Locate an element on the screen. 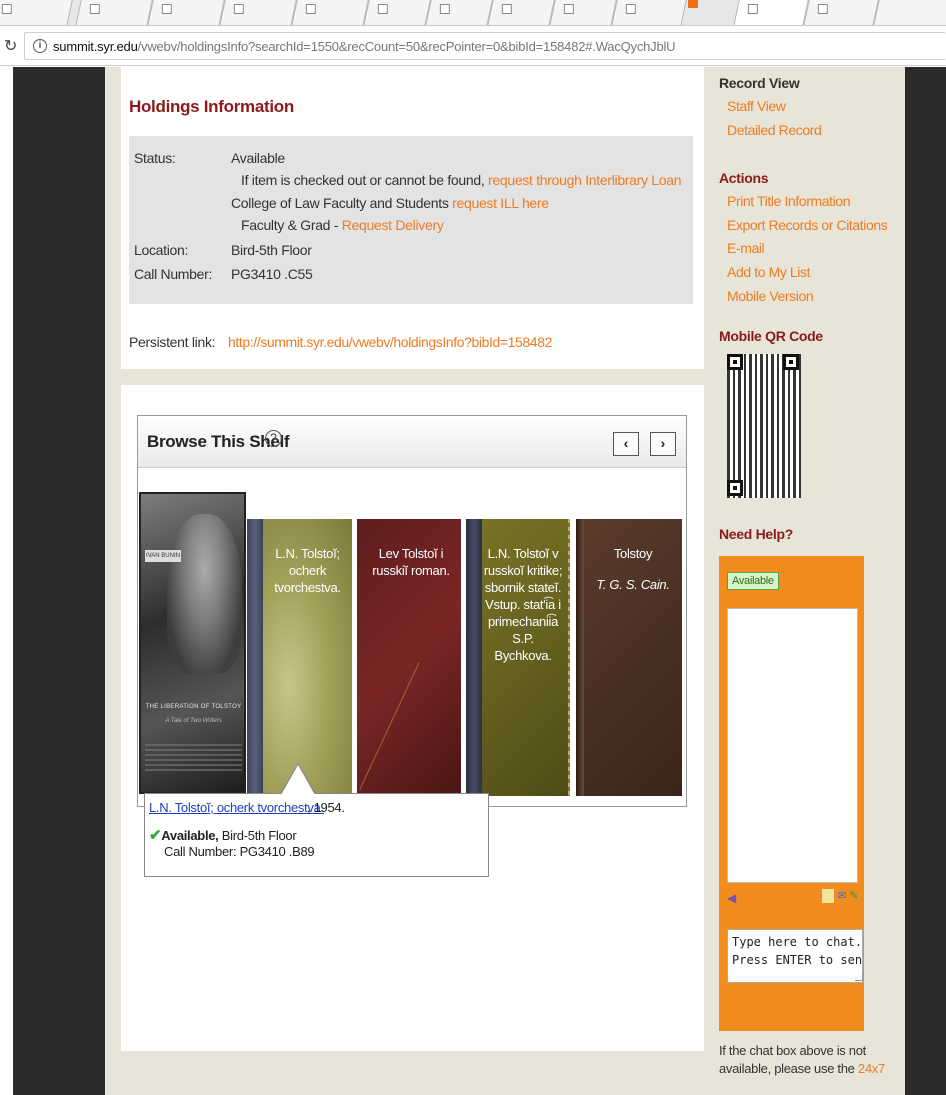  law-ill-link: request ILL here is located at coordinates (500, 203).